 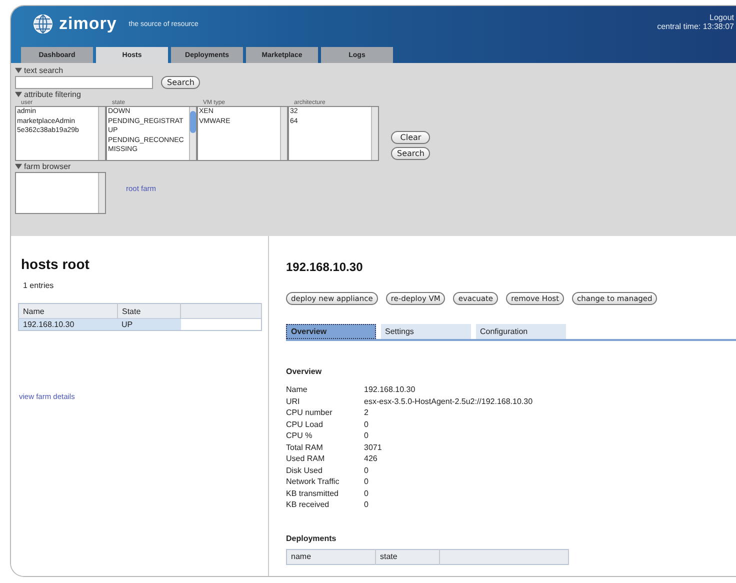 I want to click on property-value: 2, so click(x=367, y=412).